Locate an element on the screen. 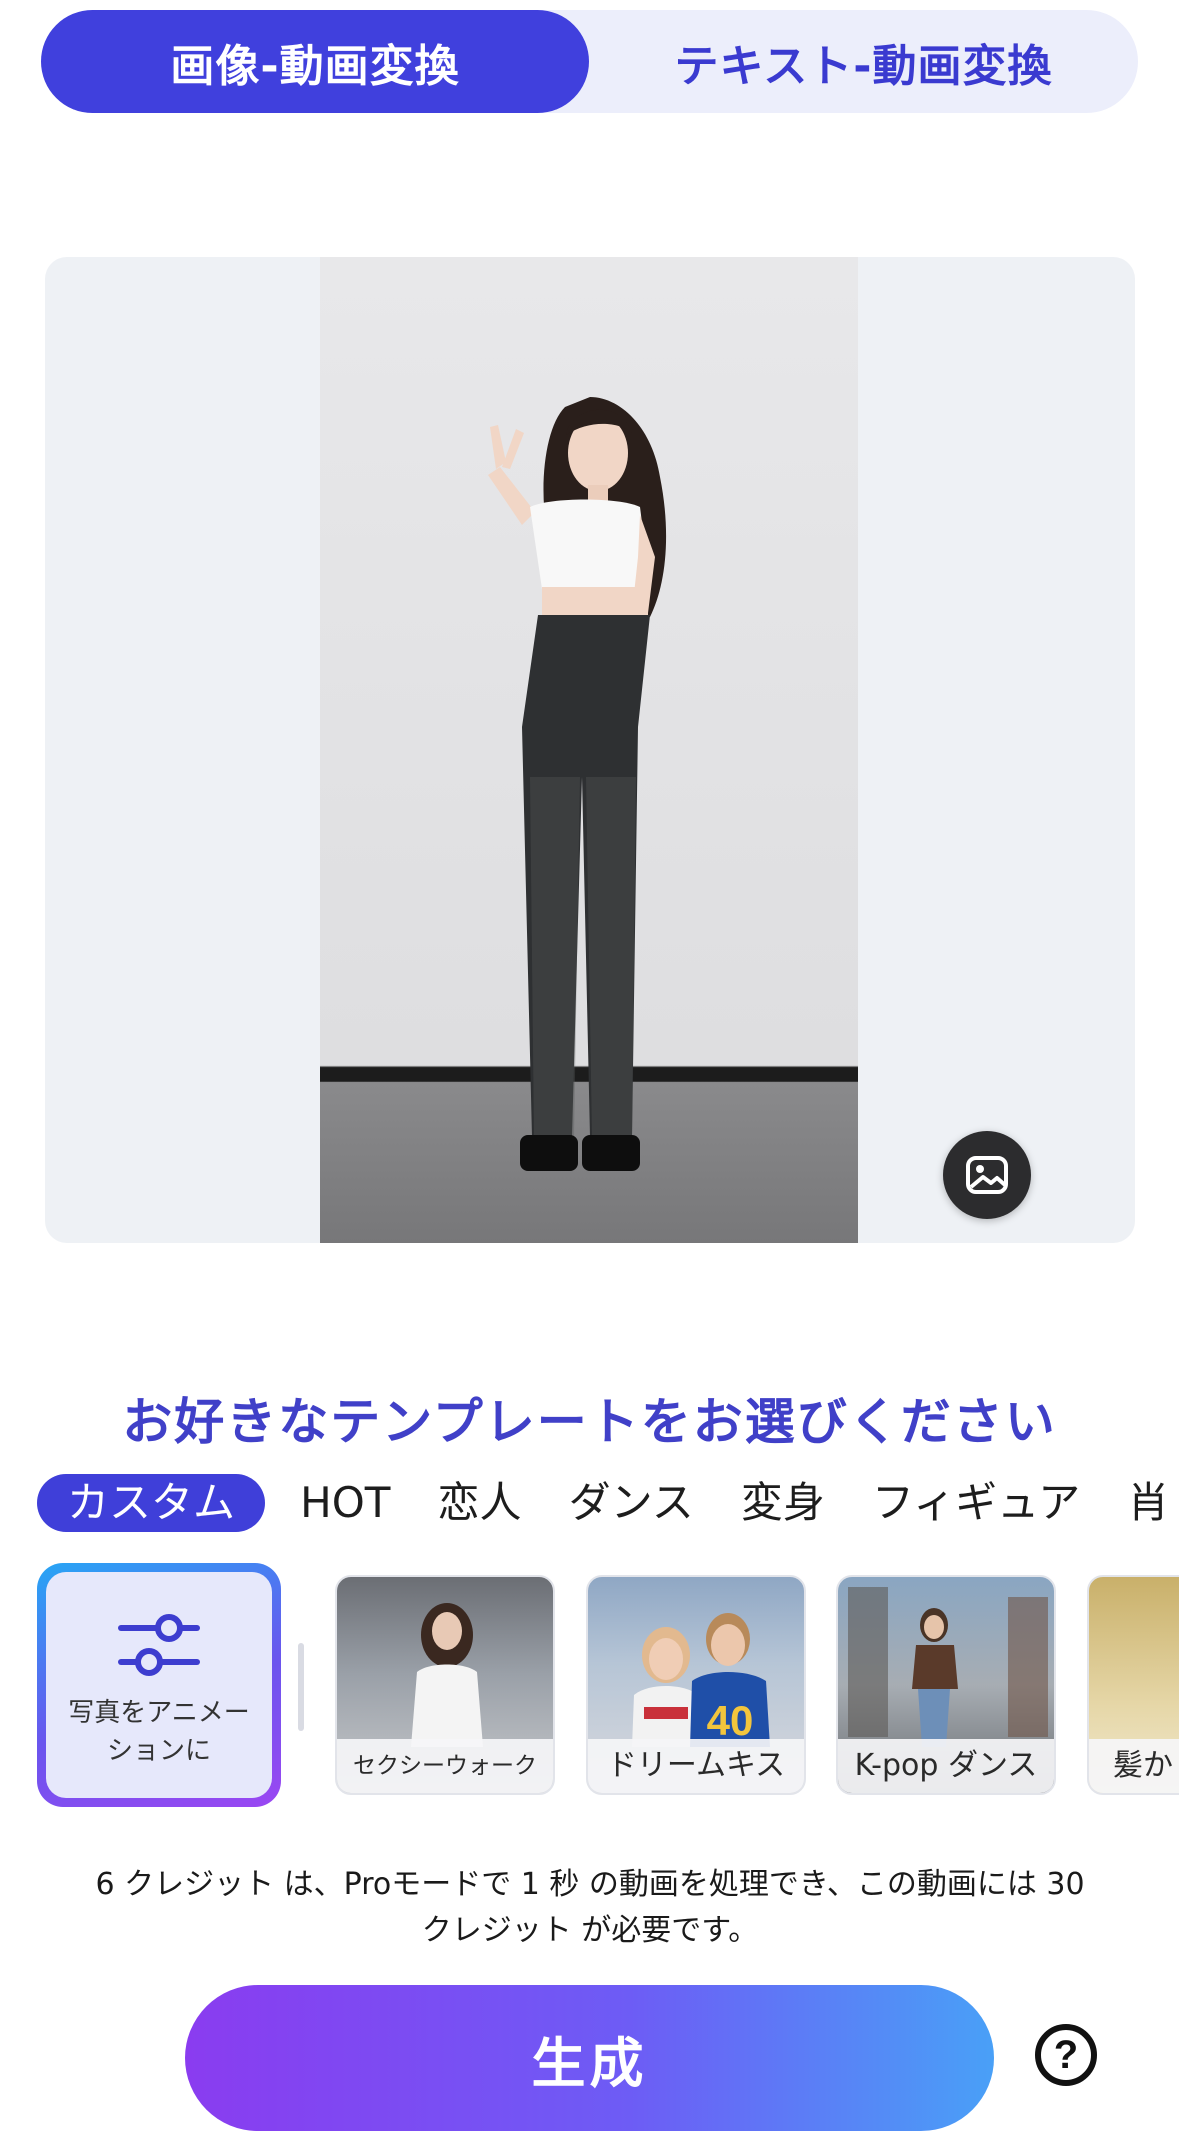  category-tab-portrait: 肖 is located at coordinates (1148, 1503).